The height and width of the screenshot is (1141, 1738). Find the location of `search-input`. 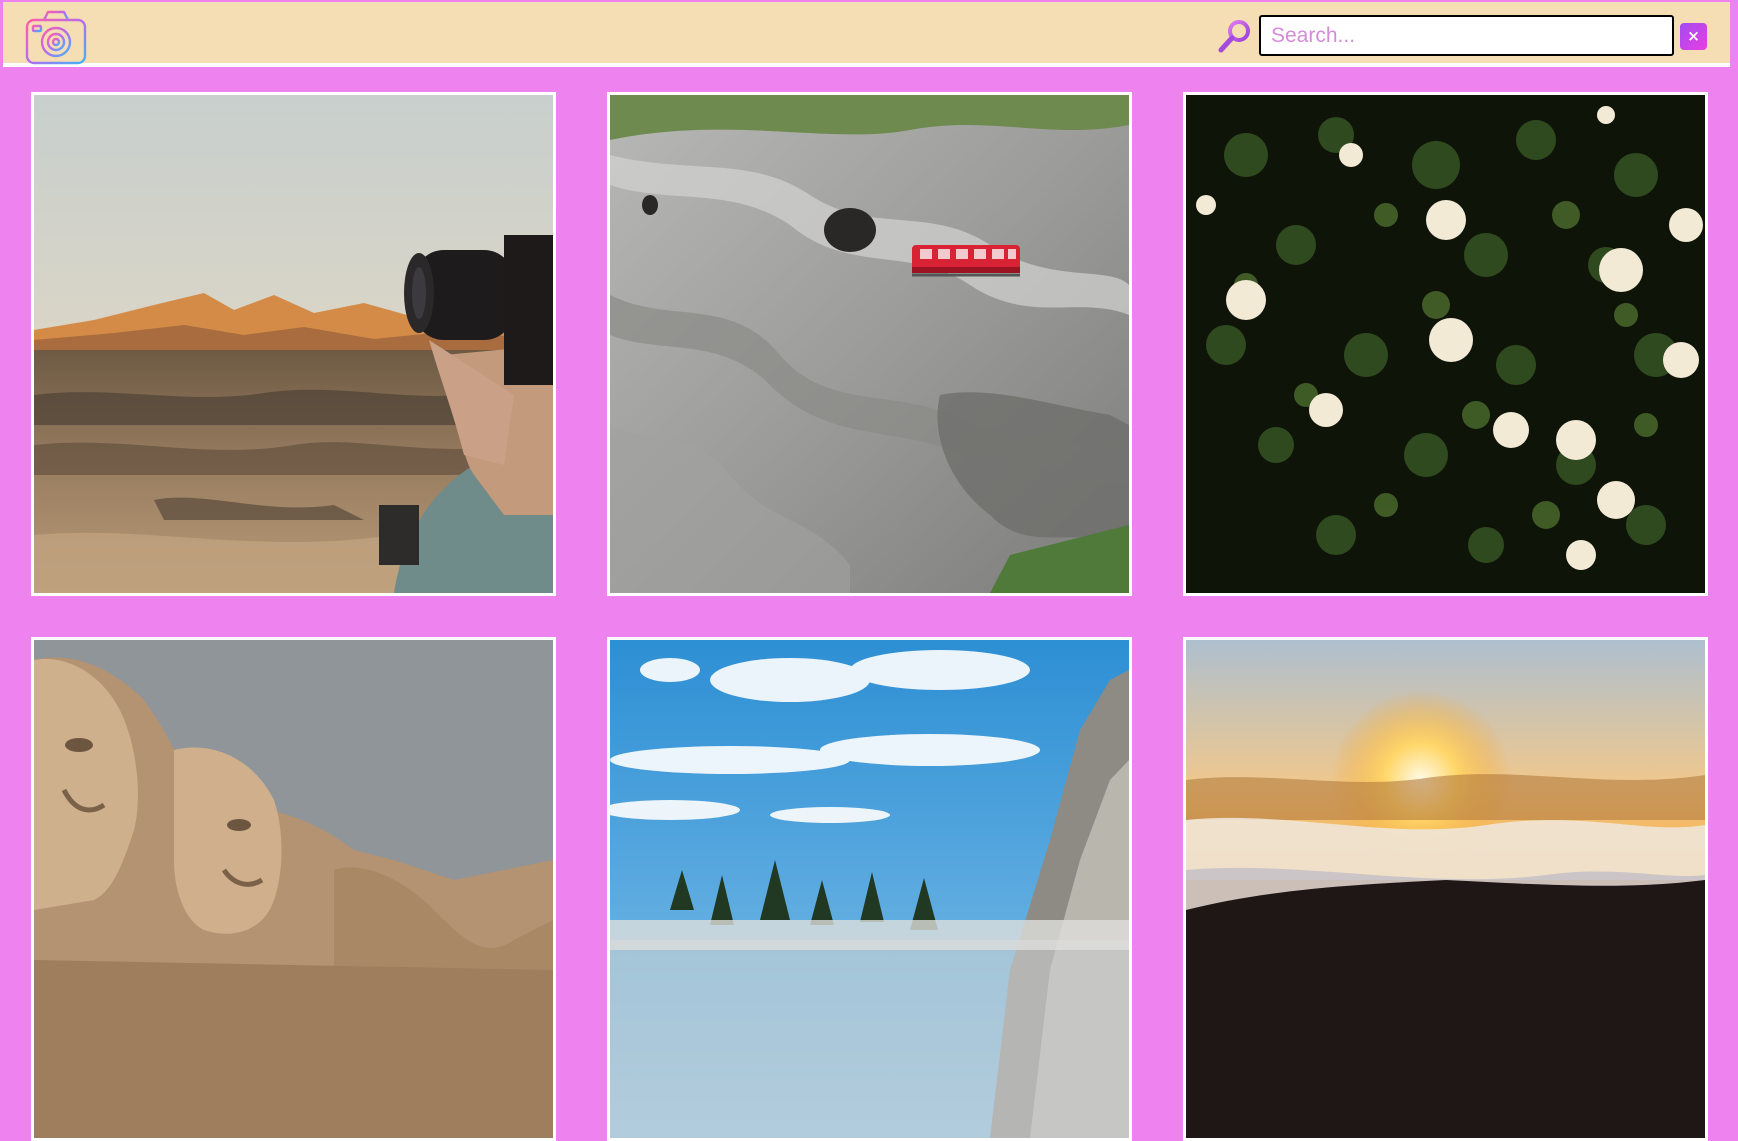

search-input is located at coordinates (1466, 35).